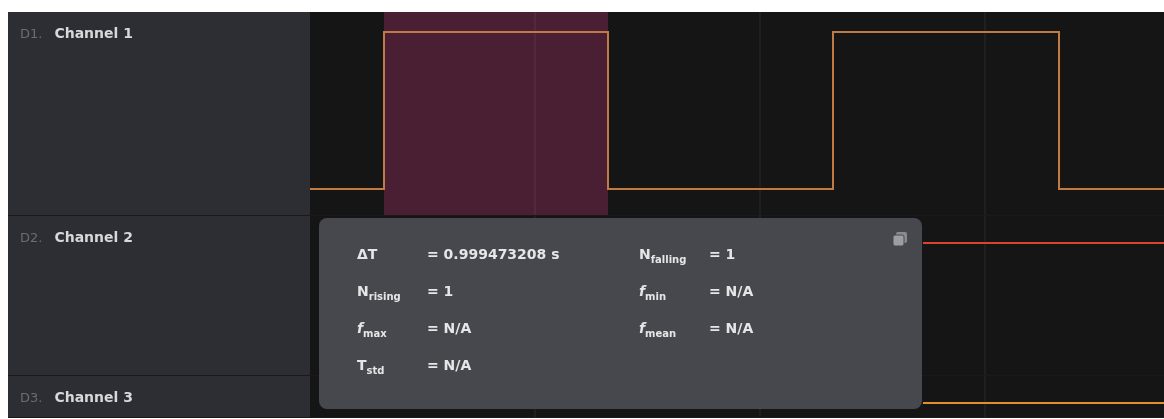 This screenshot has height=419, width=1164. I want to click on channel-name: Channel 1, so click(93, 33).